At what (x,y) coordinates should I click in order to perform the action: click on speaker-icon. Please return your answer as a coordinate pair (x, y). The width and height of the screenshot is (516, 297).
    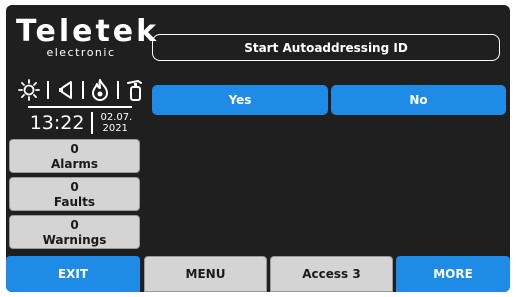
    Looking at the image, I should click on (66, 90).